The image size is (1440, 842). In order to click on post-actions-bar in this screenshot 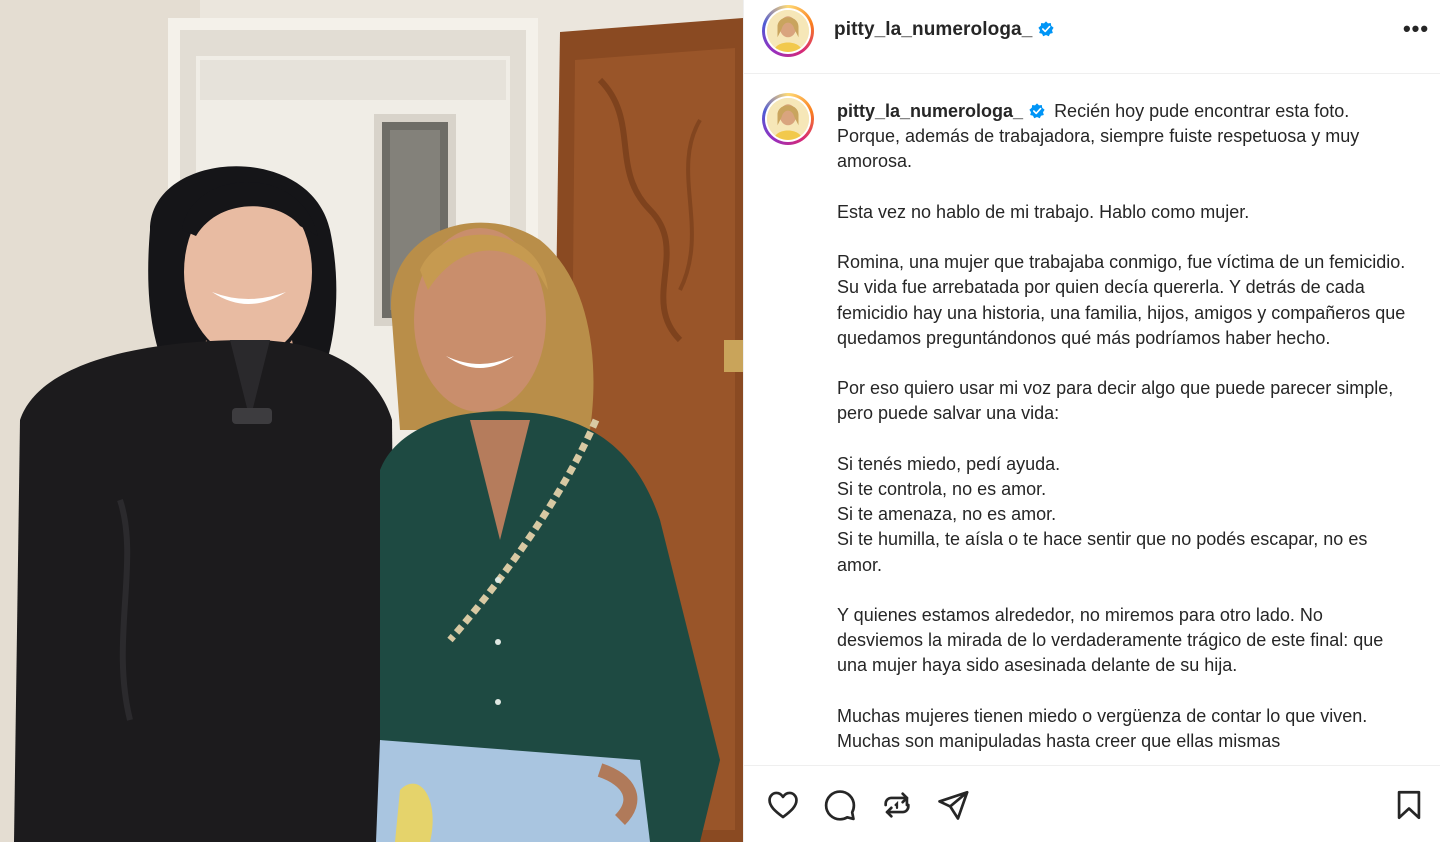, I will do `click(1092, 803)`.